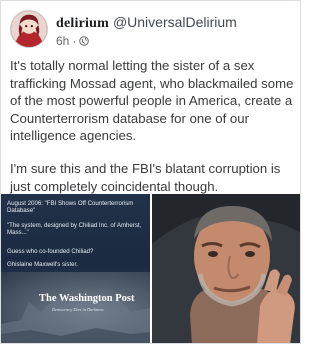 This screenshot has width=320, height=344. Describe the element at coordinates (87, 298) in the screenshot. I see `washington-post-logo: The Washington Post` at that location.